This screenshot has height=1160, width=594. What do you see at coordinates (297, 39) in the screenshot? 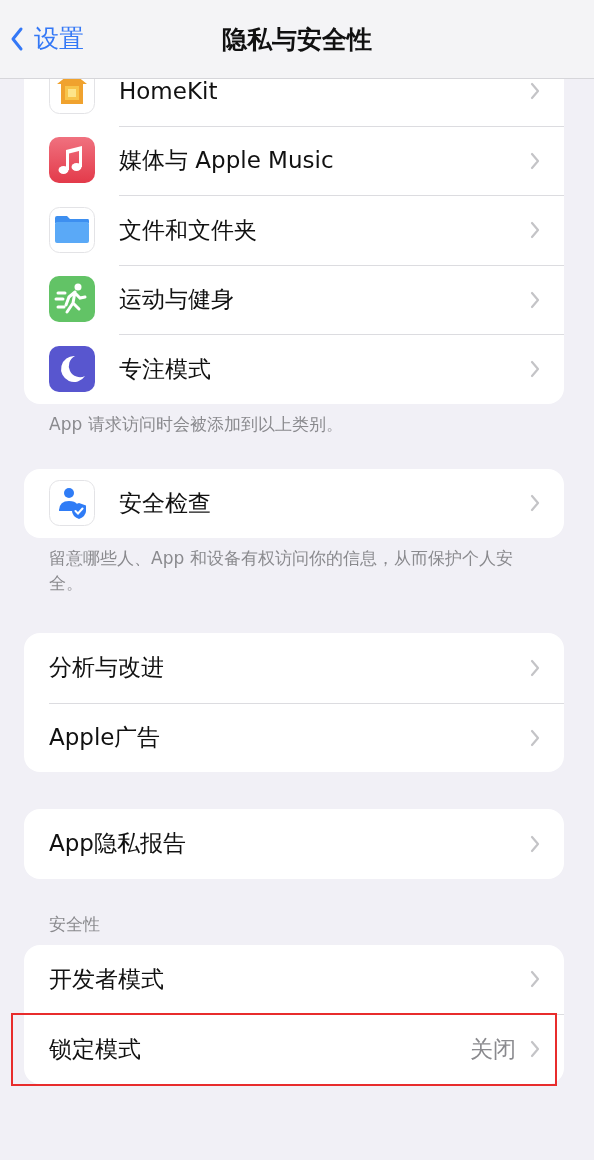
I see `screen-title: 隐私与安全性` at bounding box center [297, 39].